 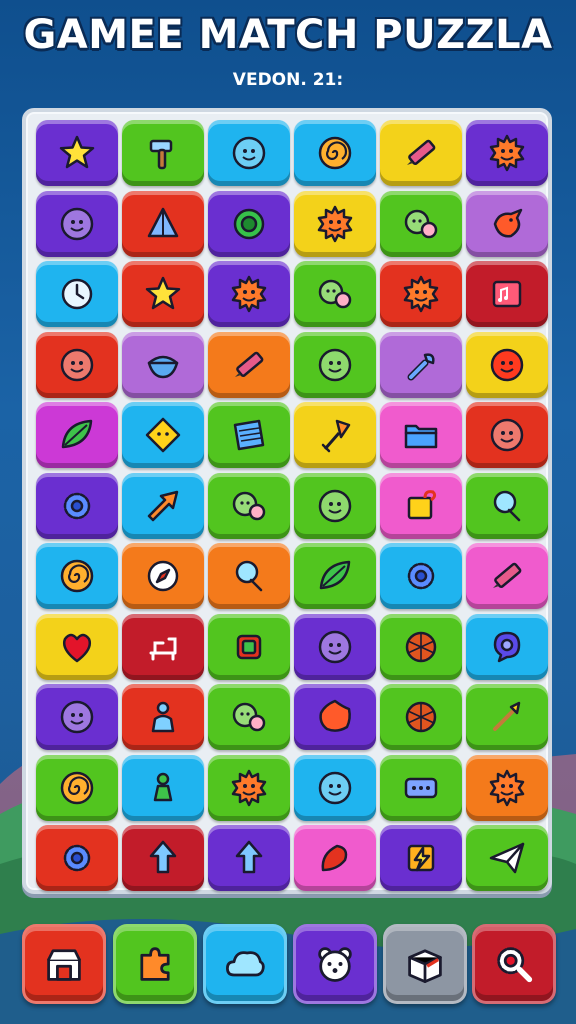 I want to click on box-button, so click(x=425, y=964).